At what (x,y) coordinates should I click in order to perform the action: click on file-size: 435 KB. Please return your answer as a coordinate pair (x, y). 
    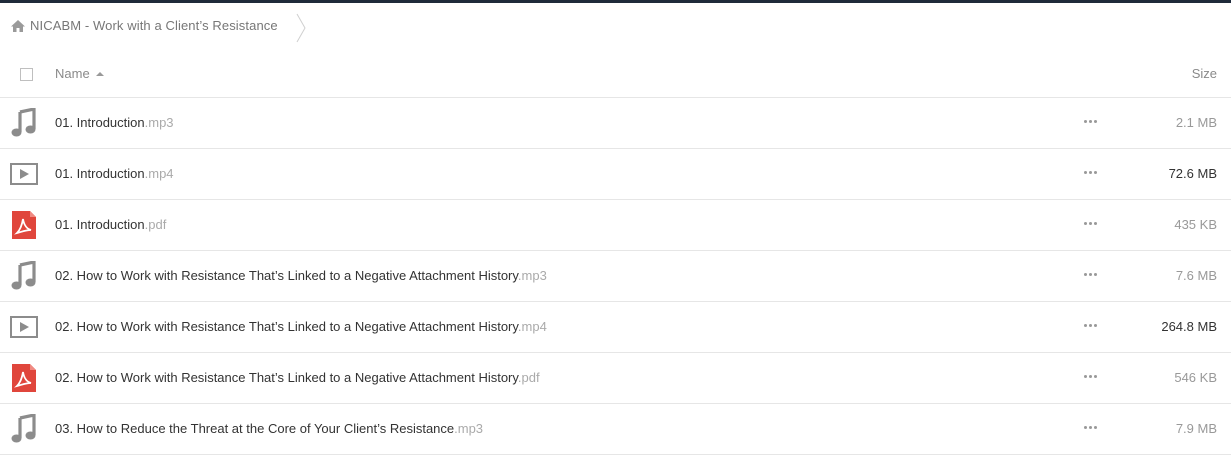
    Looking at the image, I should click on (1195, 224).